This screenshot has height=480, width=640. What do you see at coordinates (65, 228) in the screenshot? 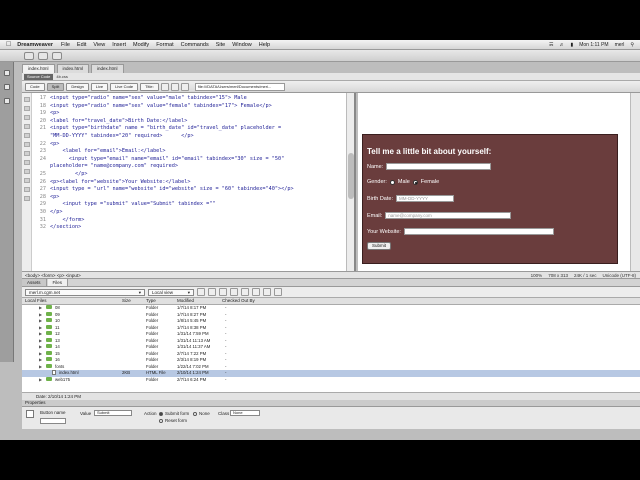
I see `code-text: </section>` at bounding box center [65, 228].